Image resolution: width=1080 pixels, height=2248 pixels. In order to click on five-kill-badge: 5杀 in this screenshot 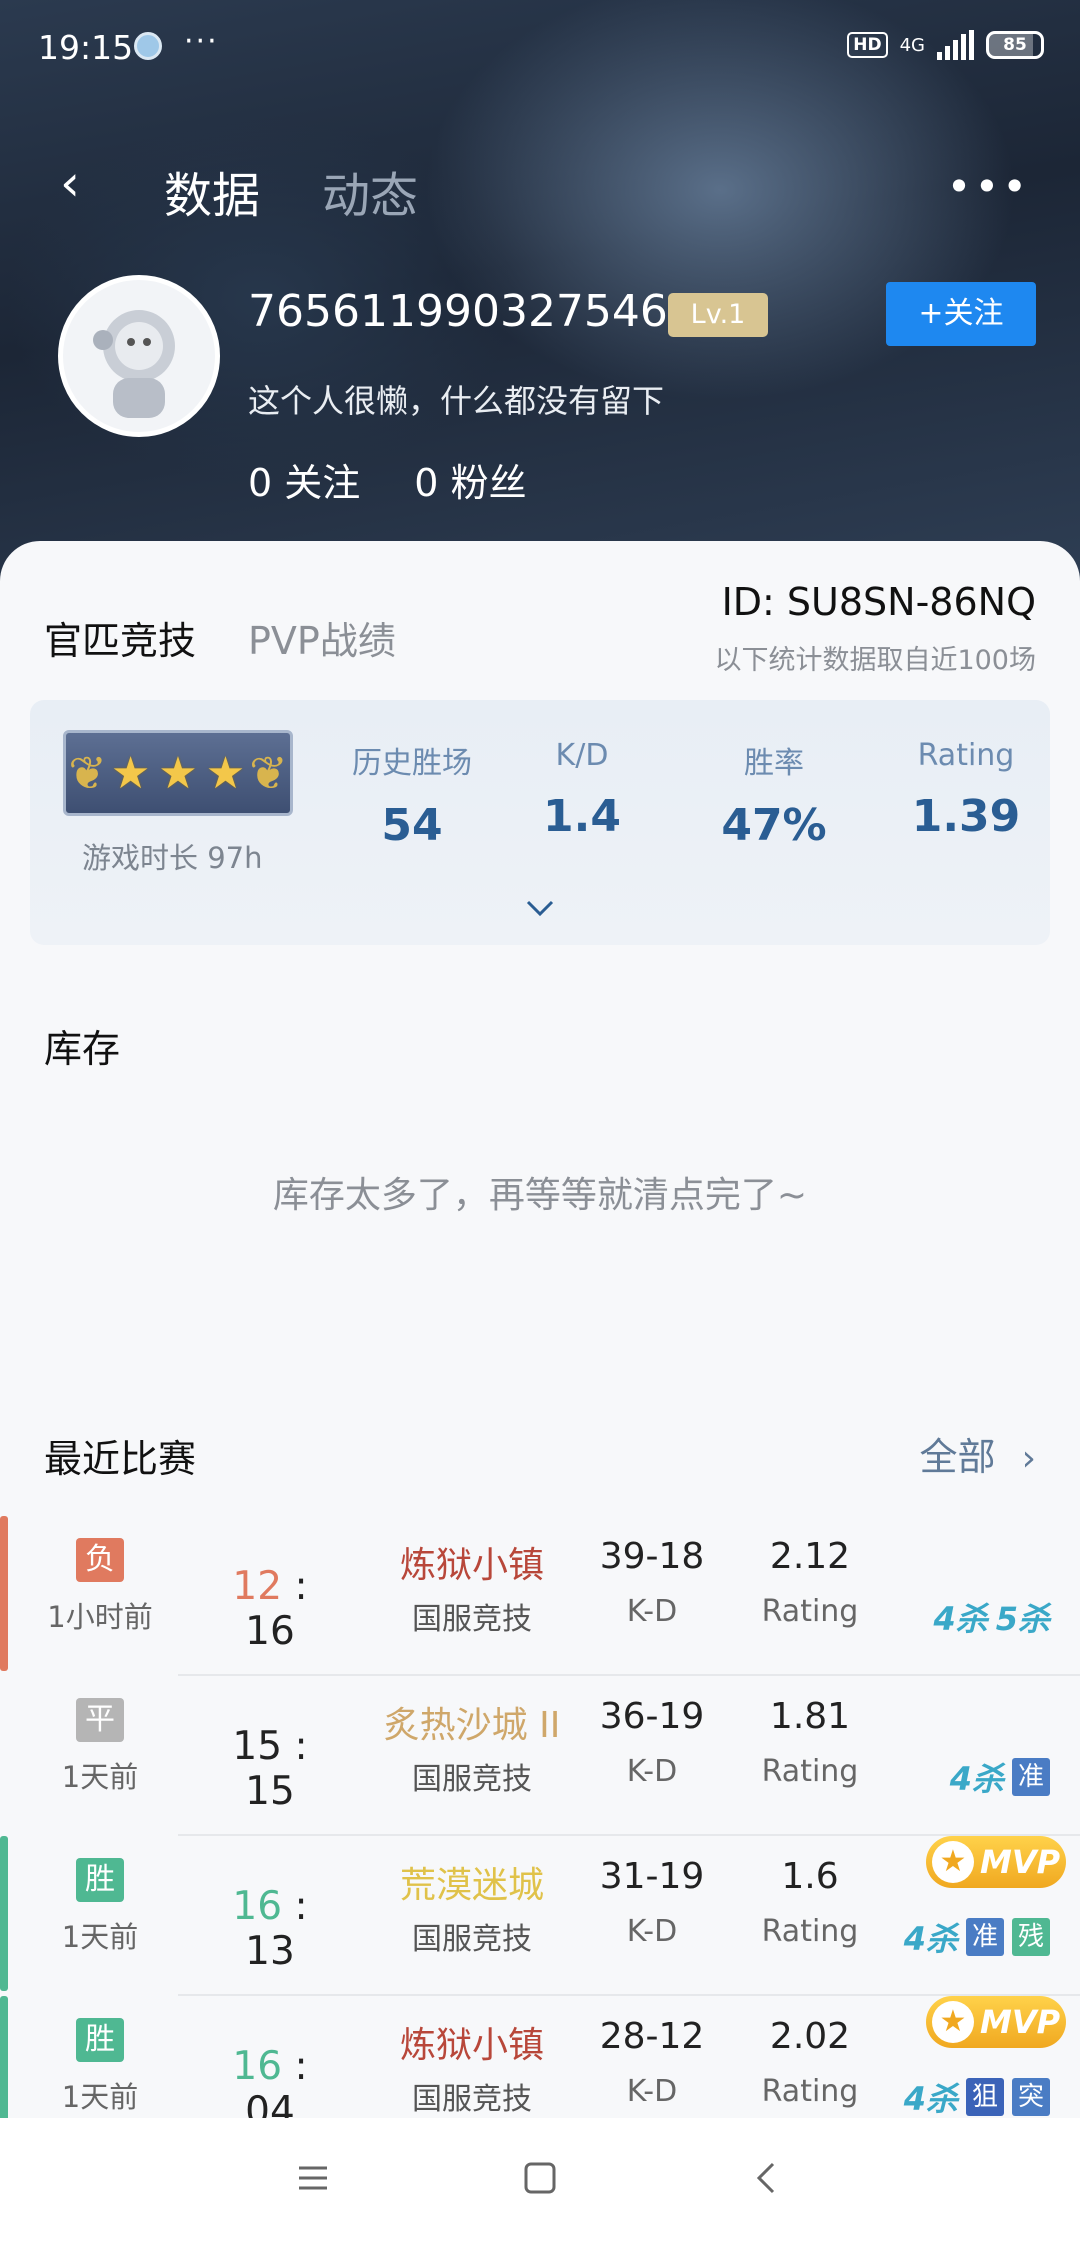, I will do `click(1022, 1619)`.